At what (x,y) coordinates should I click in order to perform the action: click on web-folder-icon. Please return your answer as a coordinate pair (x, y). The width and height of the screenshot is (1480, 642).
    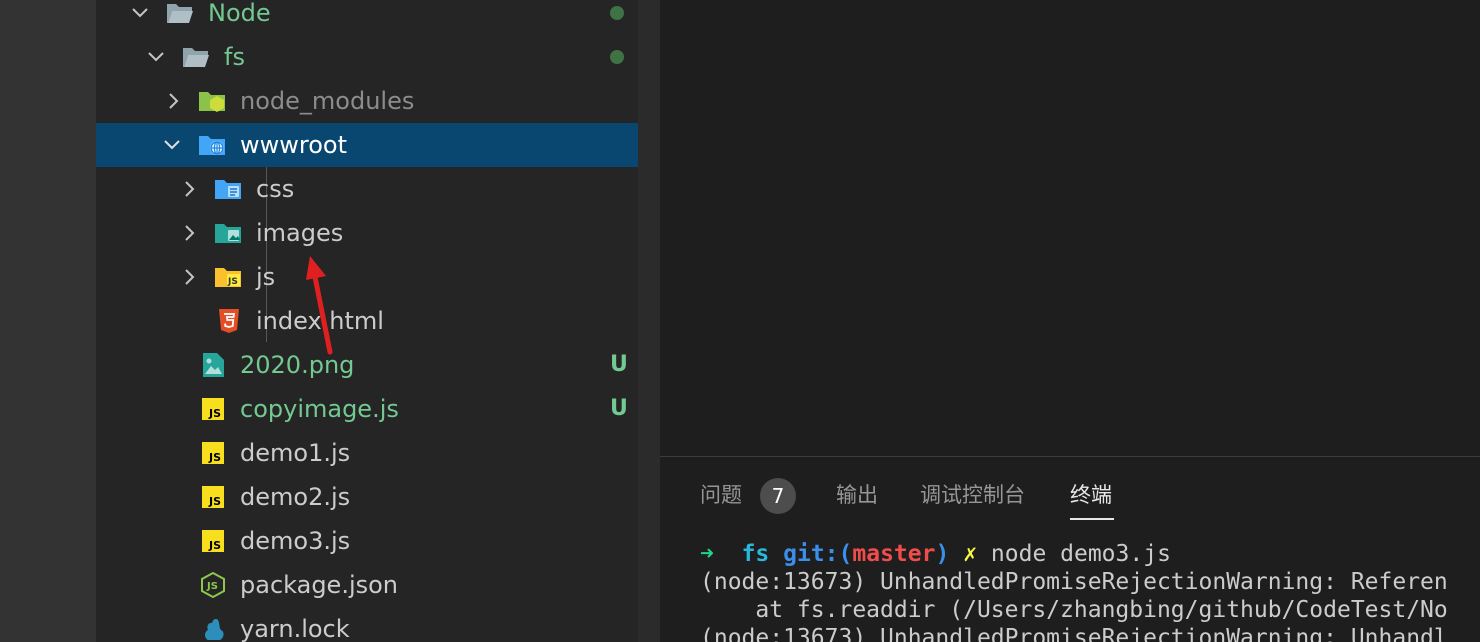
    Looking at the image, I should click on (212, 145).